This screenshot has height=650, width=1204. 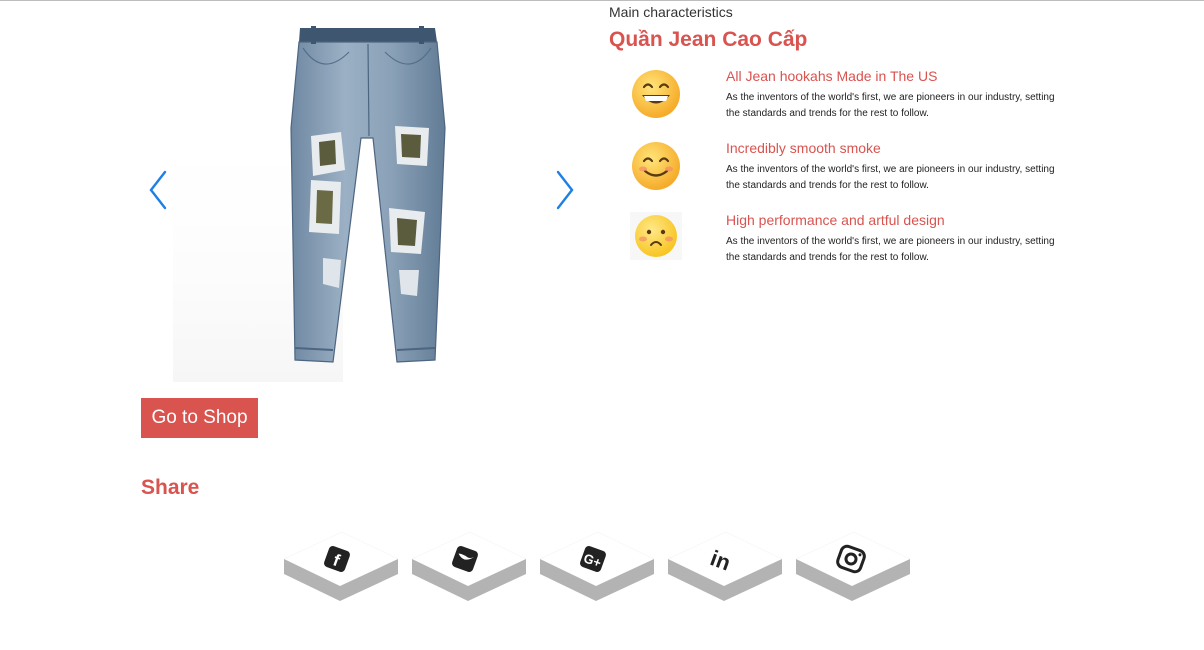 What do you see at coordinates (725, 576) in the screenshot?
I see `linkedin-share-button: in` at bounding box center [725, 576].